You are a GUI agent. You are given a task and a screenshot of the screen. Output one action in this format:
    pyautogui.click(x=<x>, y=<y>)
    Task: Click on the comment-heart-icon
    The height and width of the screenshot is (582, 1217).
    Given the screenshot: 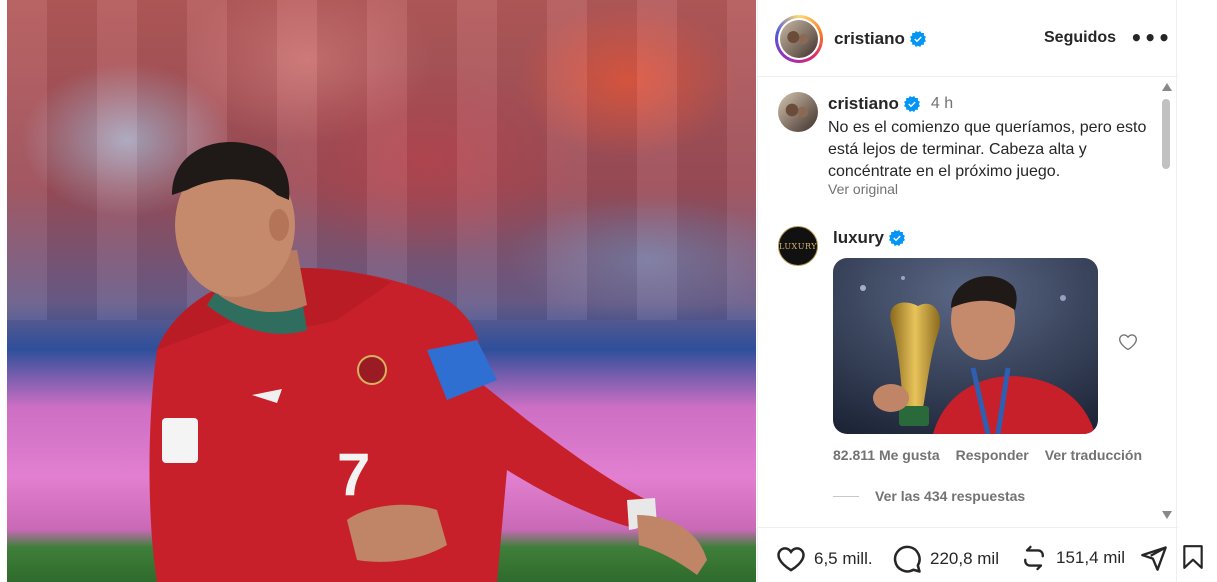 What is the action you would take?
    pyautogui.click(x=1128, y=342)
    